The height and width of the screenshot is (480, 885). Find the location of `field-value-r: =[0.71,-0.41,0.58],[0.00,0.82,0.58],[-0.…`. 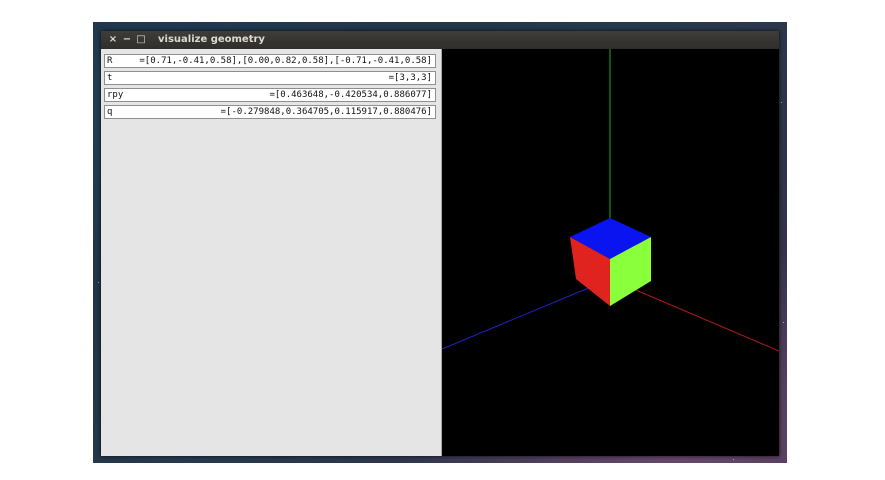

field-value-r: =[0.71,-0.41,0.58],[0.00,0.82,0.58],[-0.… is located at coordinates (285, 61).